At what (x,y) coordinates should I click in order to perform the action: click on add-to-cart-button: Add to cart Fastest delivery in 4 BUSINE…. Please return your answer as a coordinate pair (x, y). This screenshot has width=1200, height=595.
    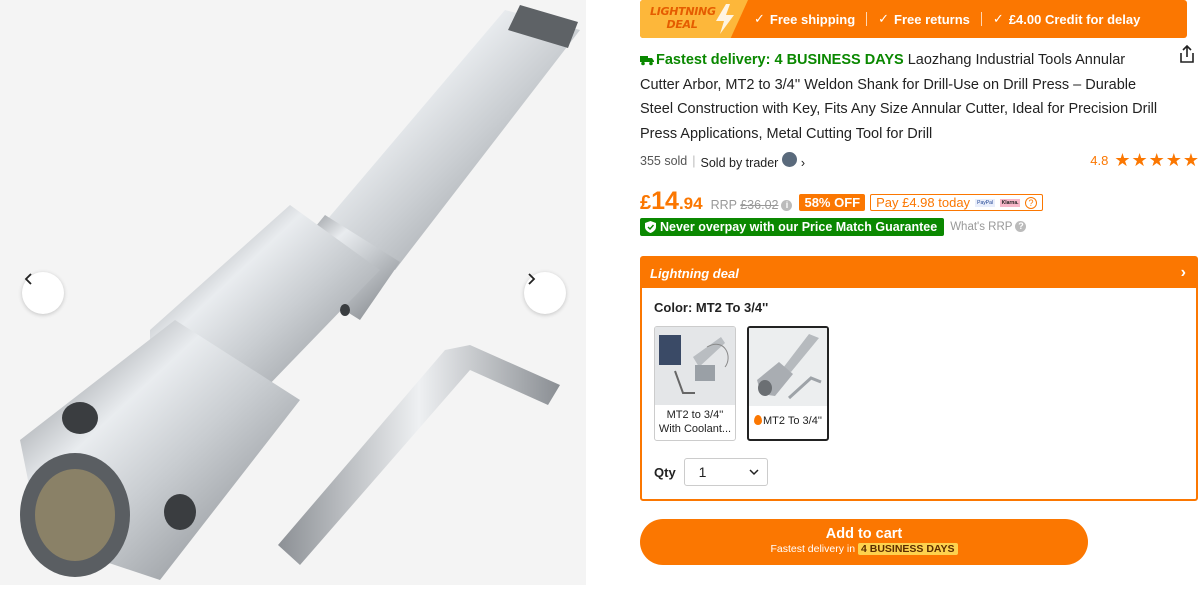
    Looking at the image, I should click on (864, 542).